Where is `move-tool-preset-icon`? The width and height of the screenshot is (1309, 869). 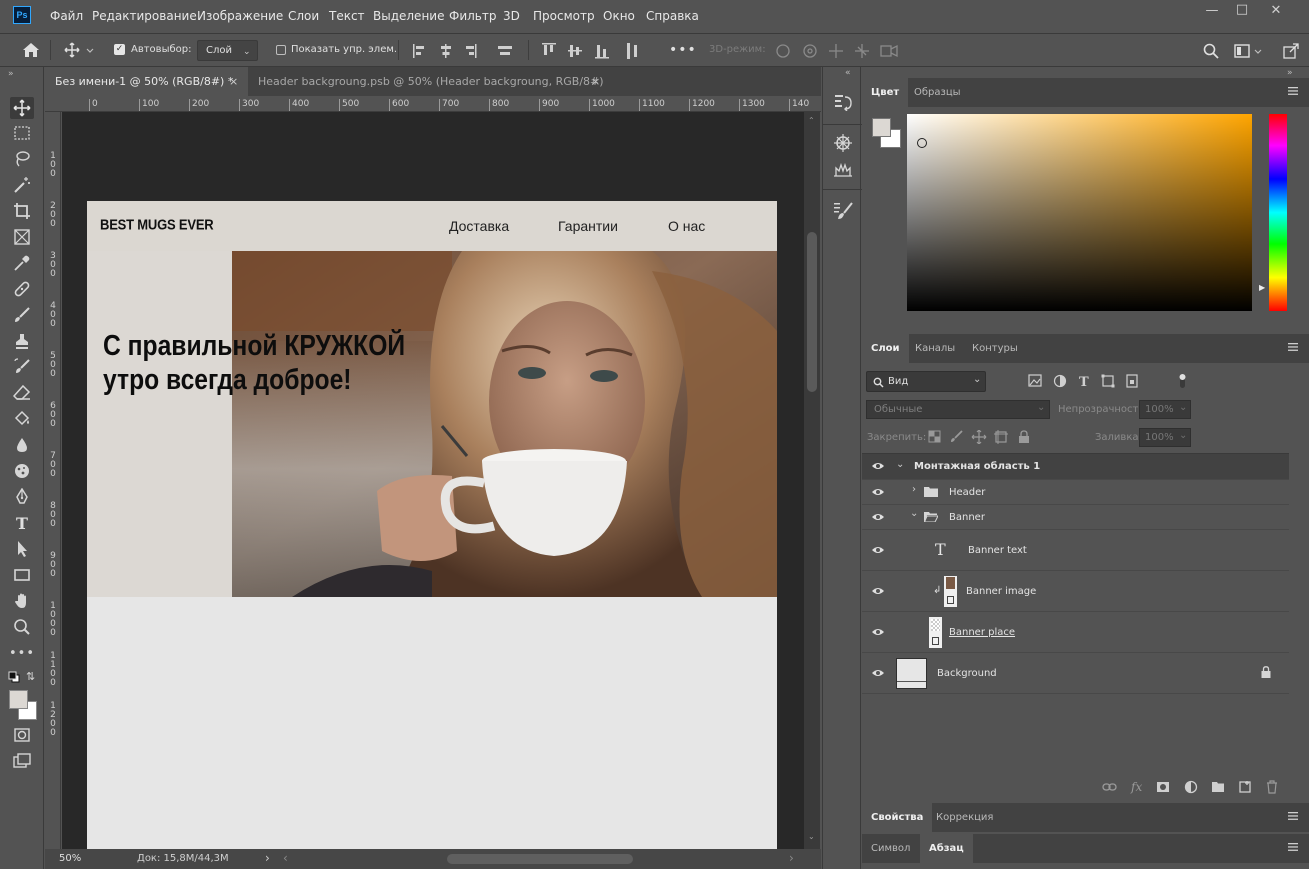
move-tool-preset-icon is located at coordinates (79, 50).